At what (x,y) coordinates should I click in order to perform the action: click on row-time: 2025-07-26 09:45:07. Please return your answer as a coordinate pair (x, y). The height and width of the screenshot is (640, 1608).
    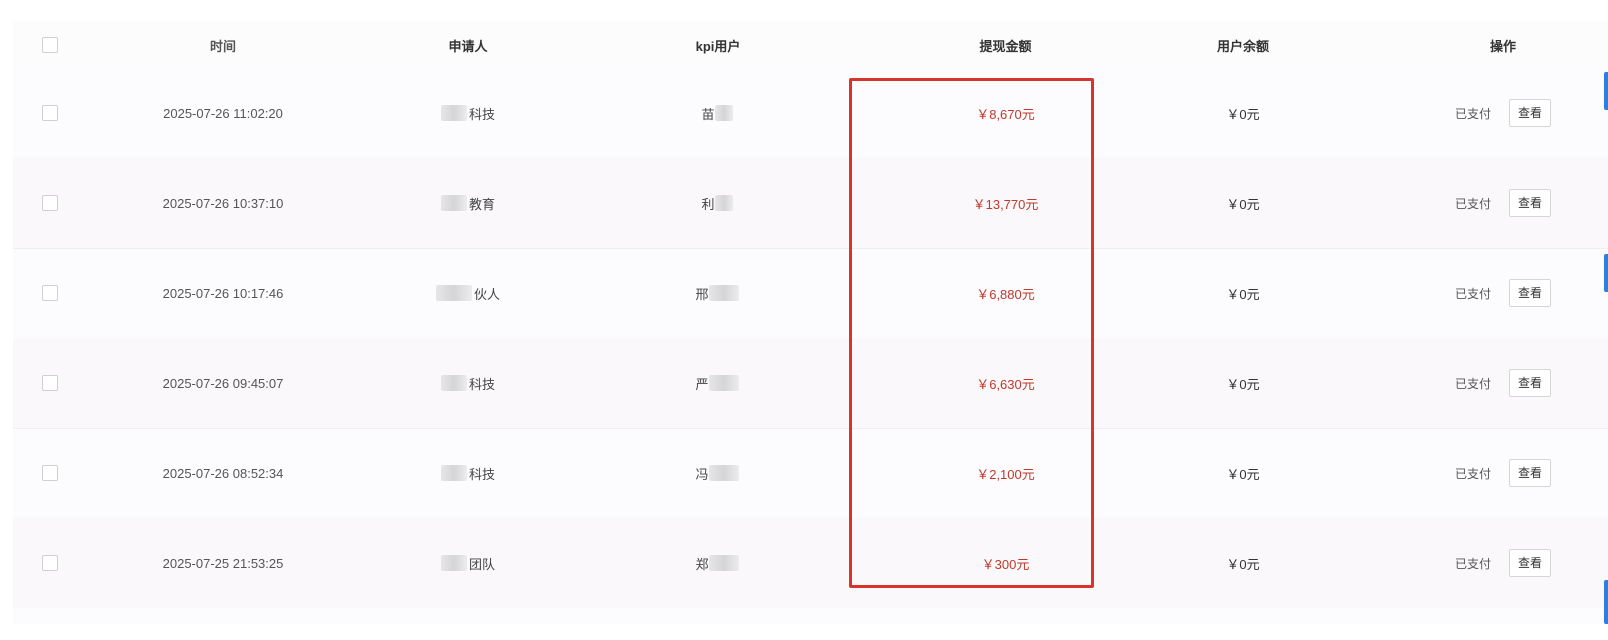
    Looking at the image, I should click on (223, 383).